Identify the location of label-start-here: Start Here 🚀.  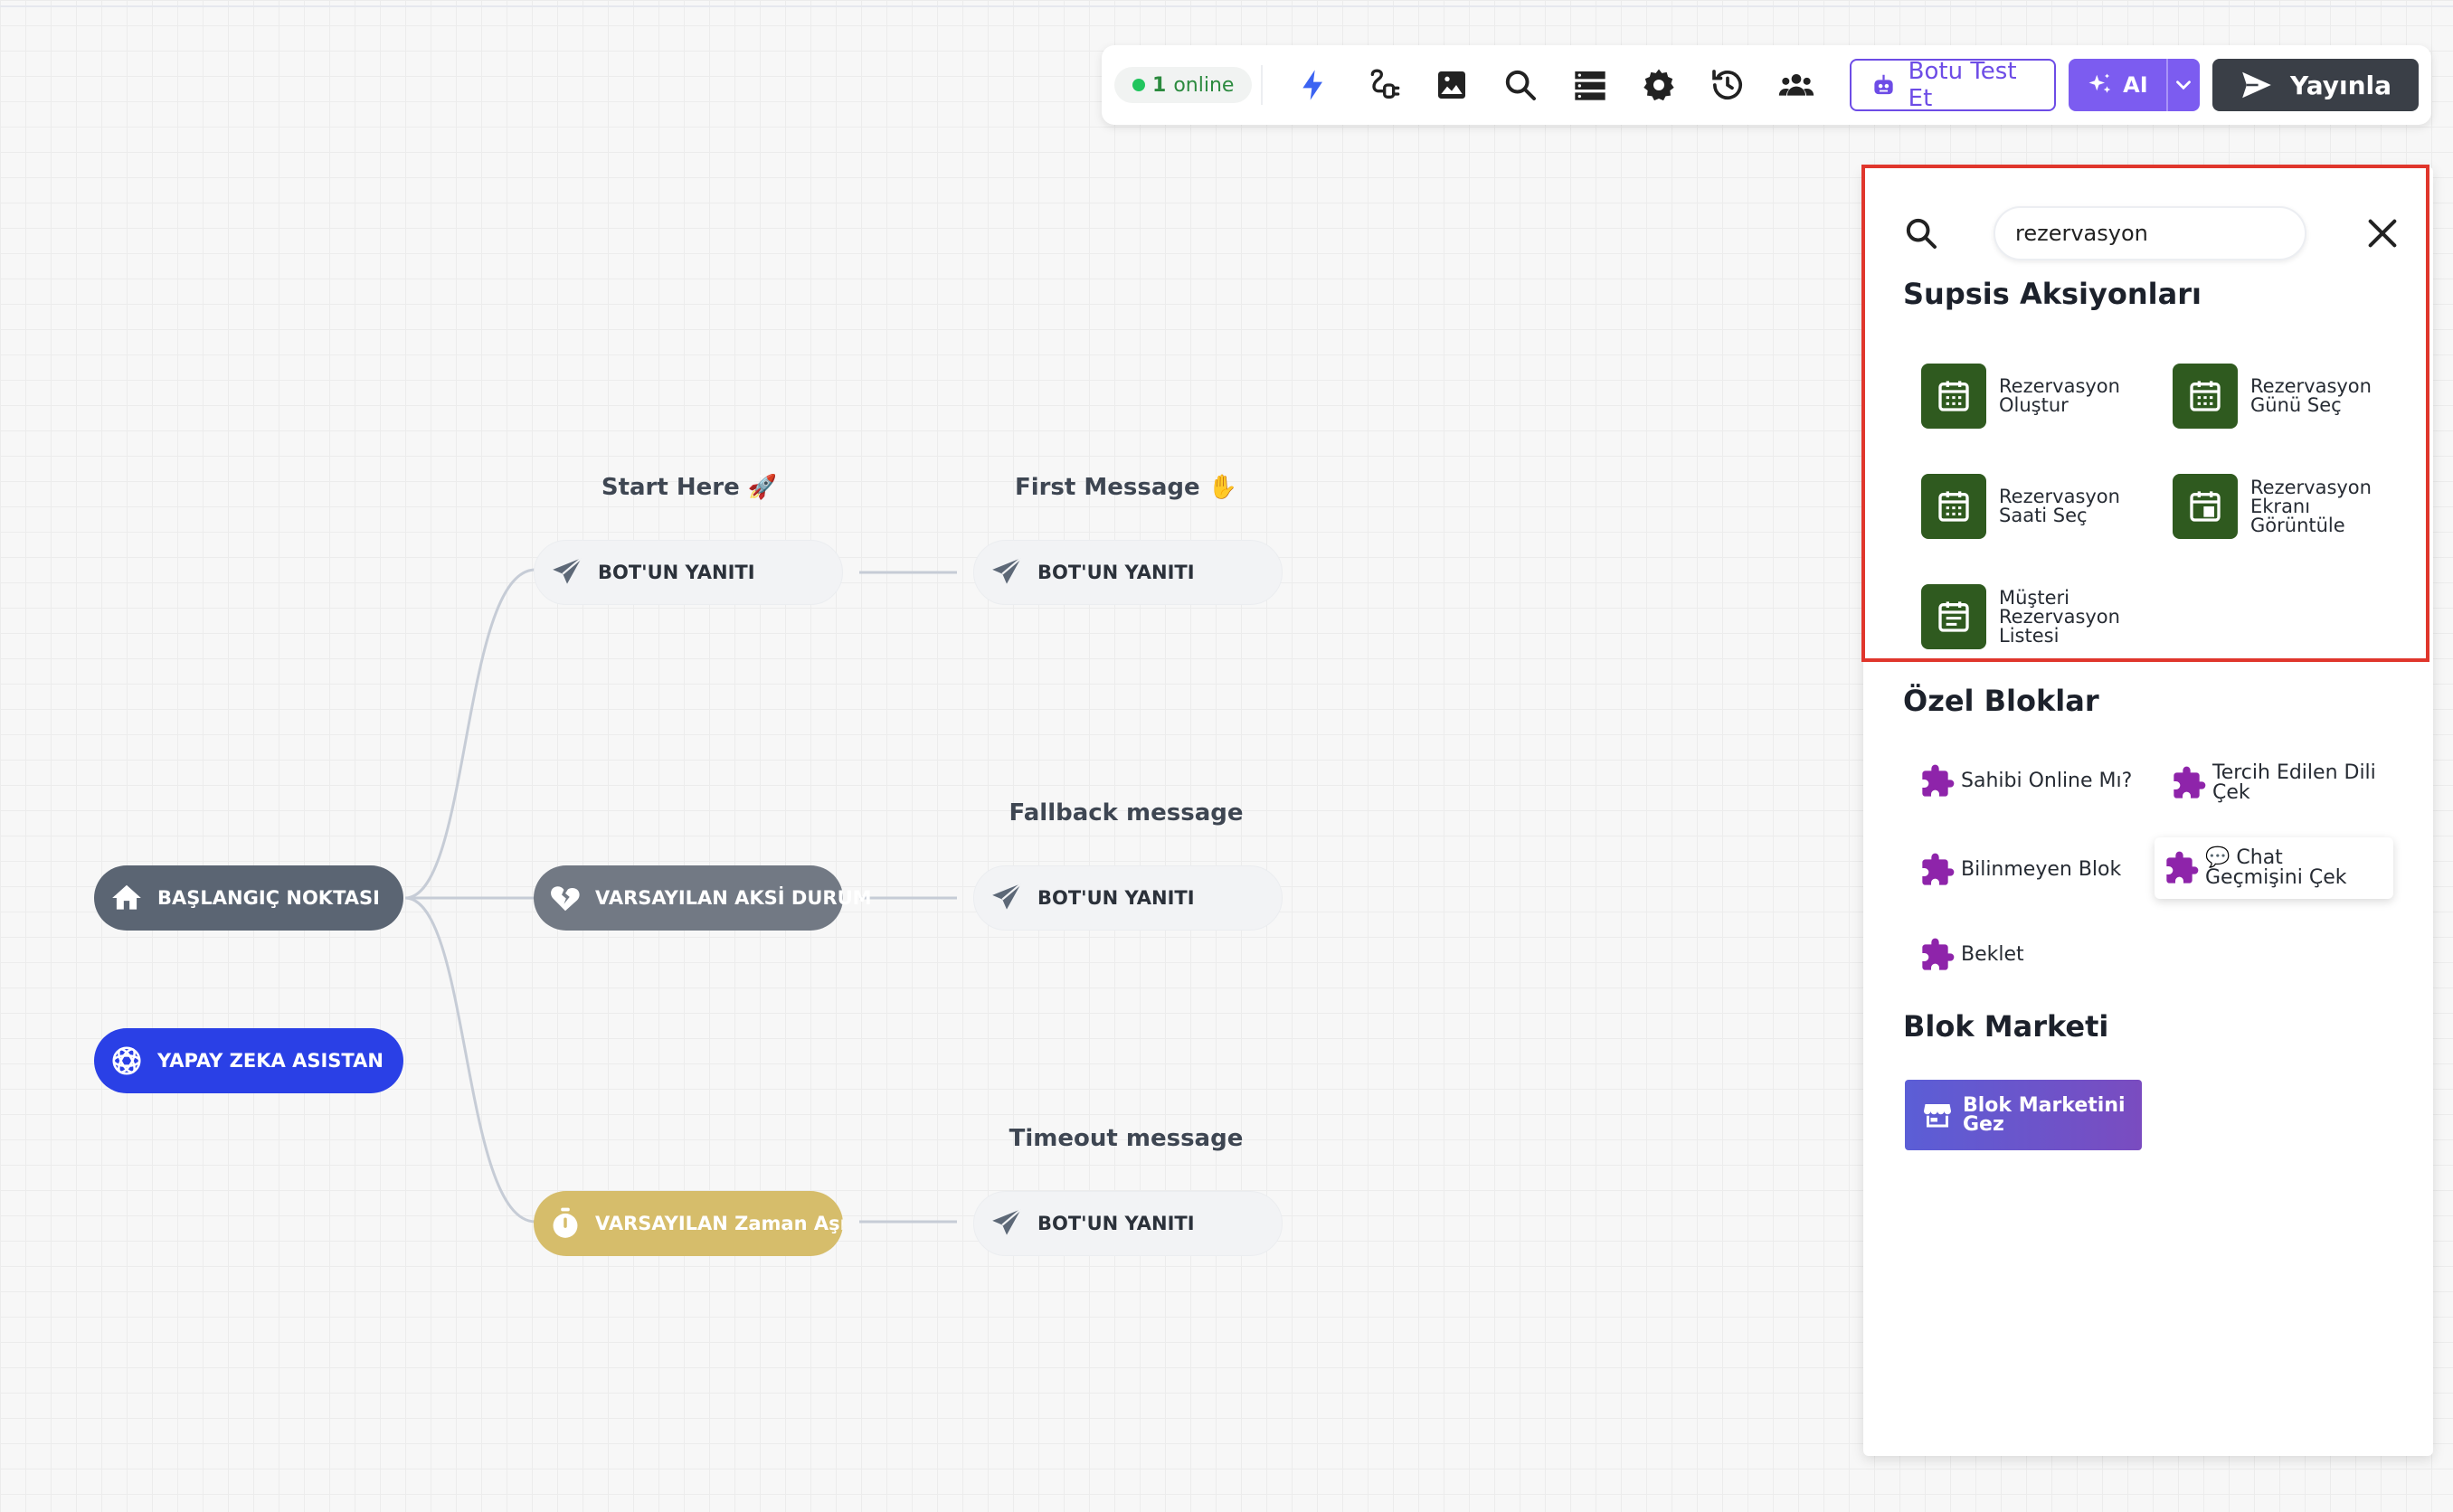
(689, 487).